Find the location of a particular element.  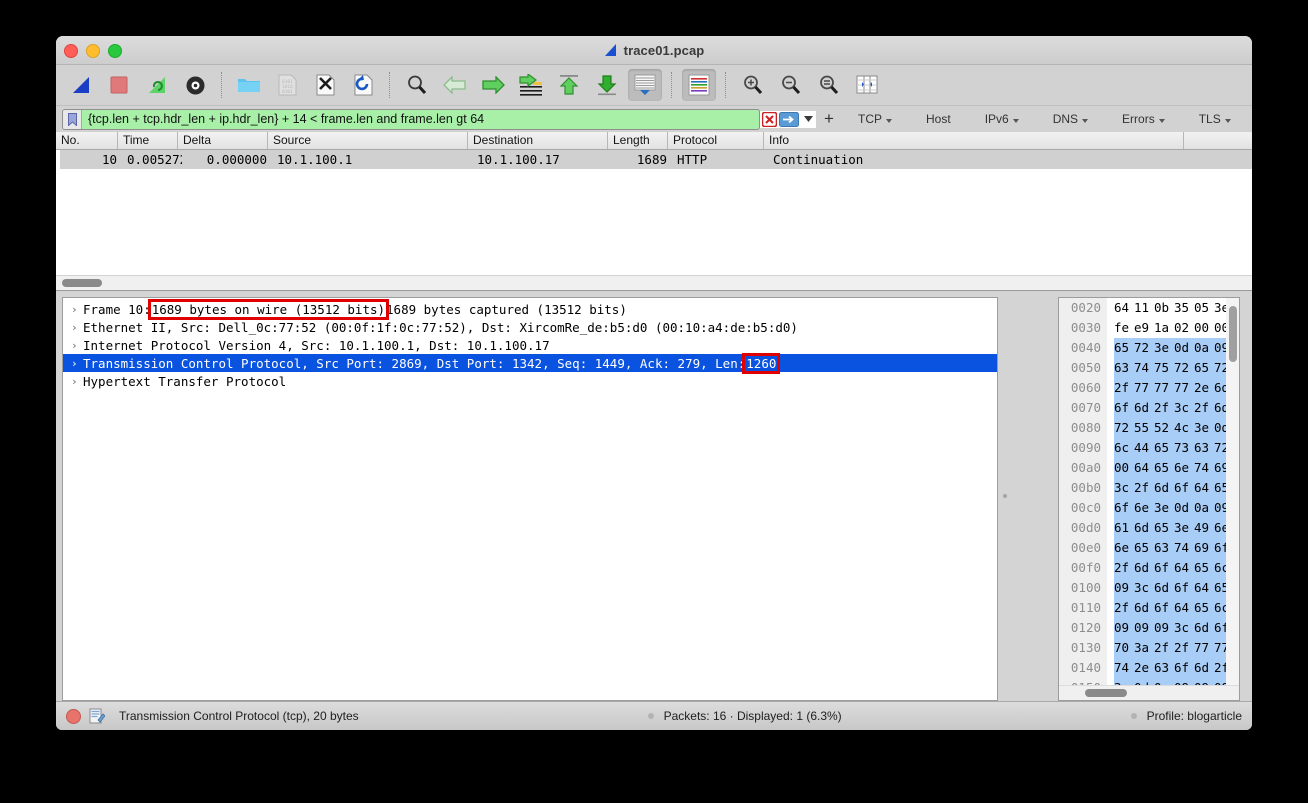

profile-status-text: Profile: blogarticle is located at coordinates (1194, 716).